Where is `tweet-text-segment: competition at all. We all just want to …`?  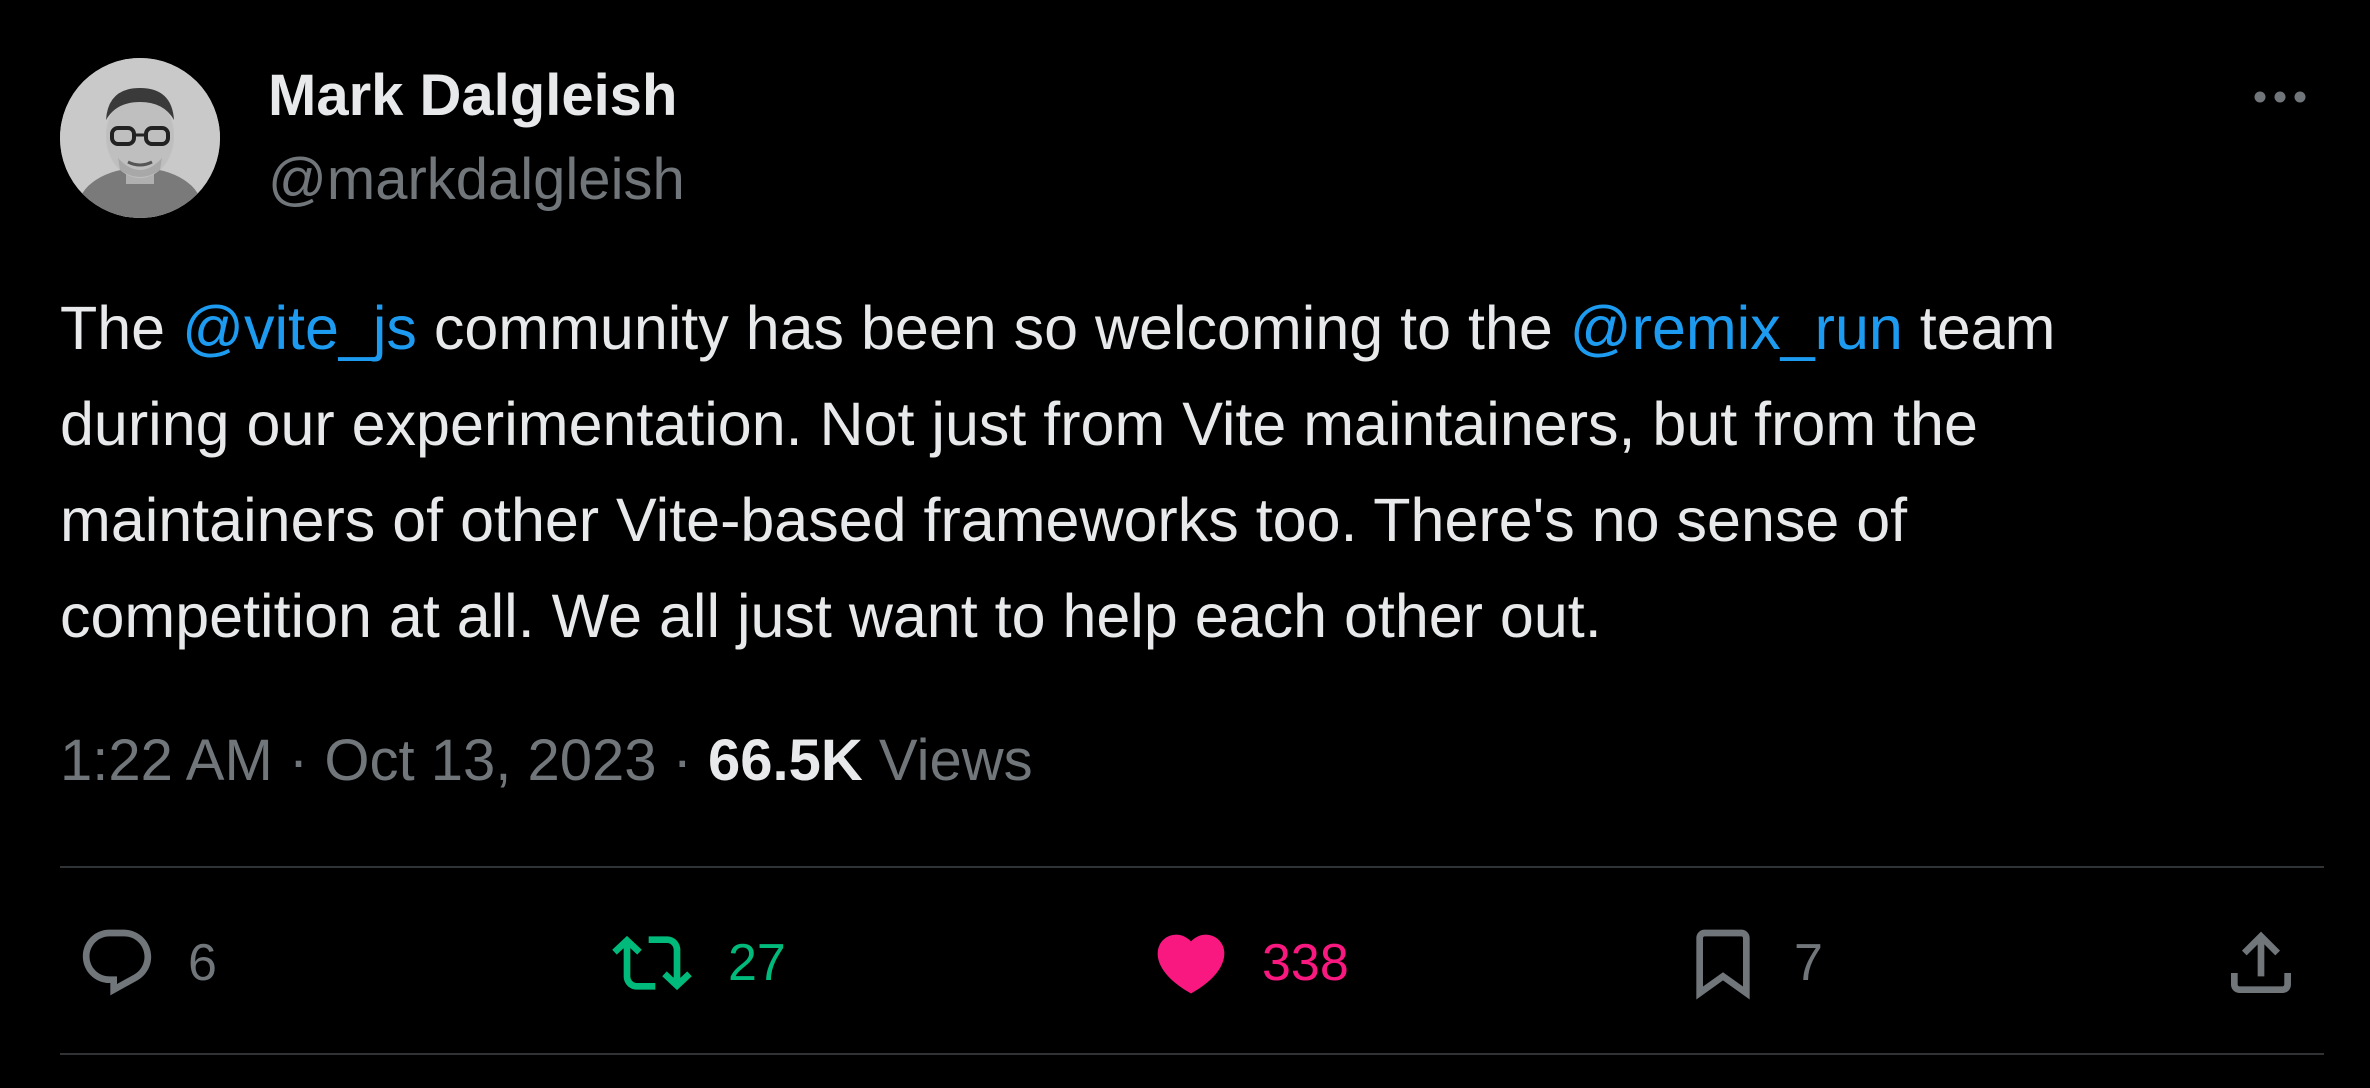 tweet-text-segment: competition at all. We all just want to … is located at coordinates (831, 616).